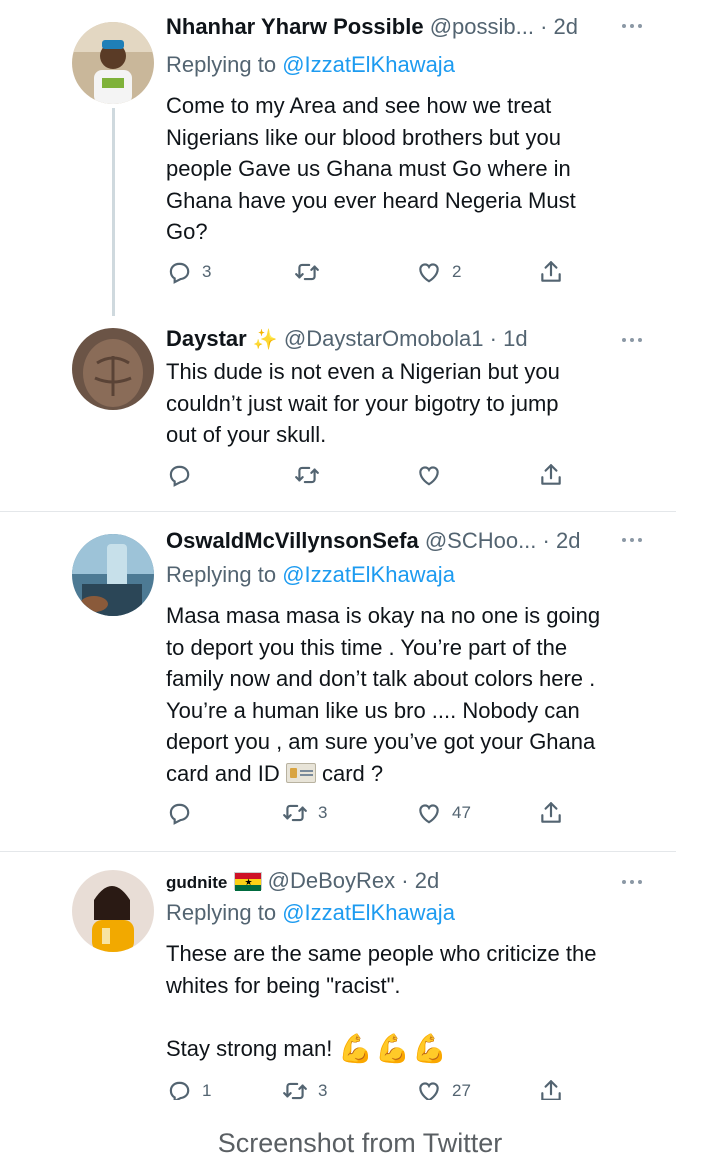  Describe the element at coordinates (376, 815) in the screenshot. I see `action-bar: 3 47` at that location.